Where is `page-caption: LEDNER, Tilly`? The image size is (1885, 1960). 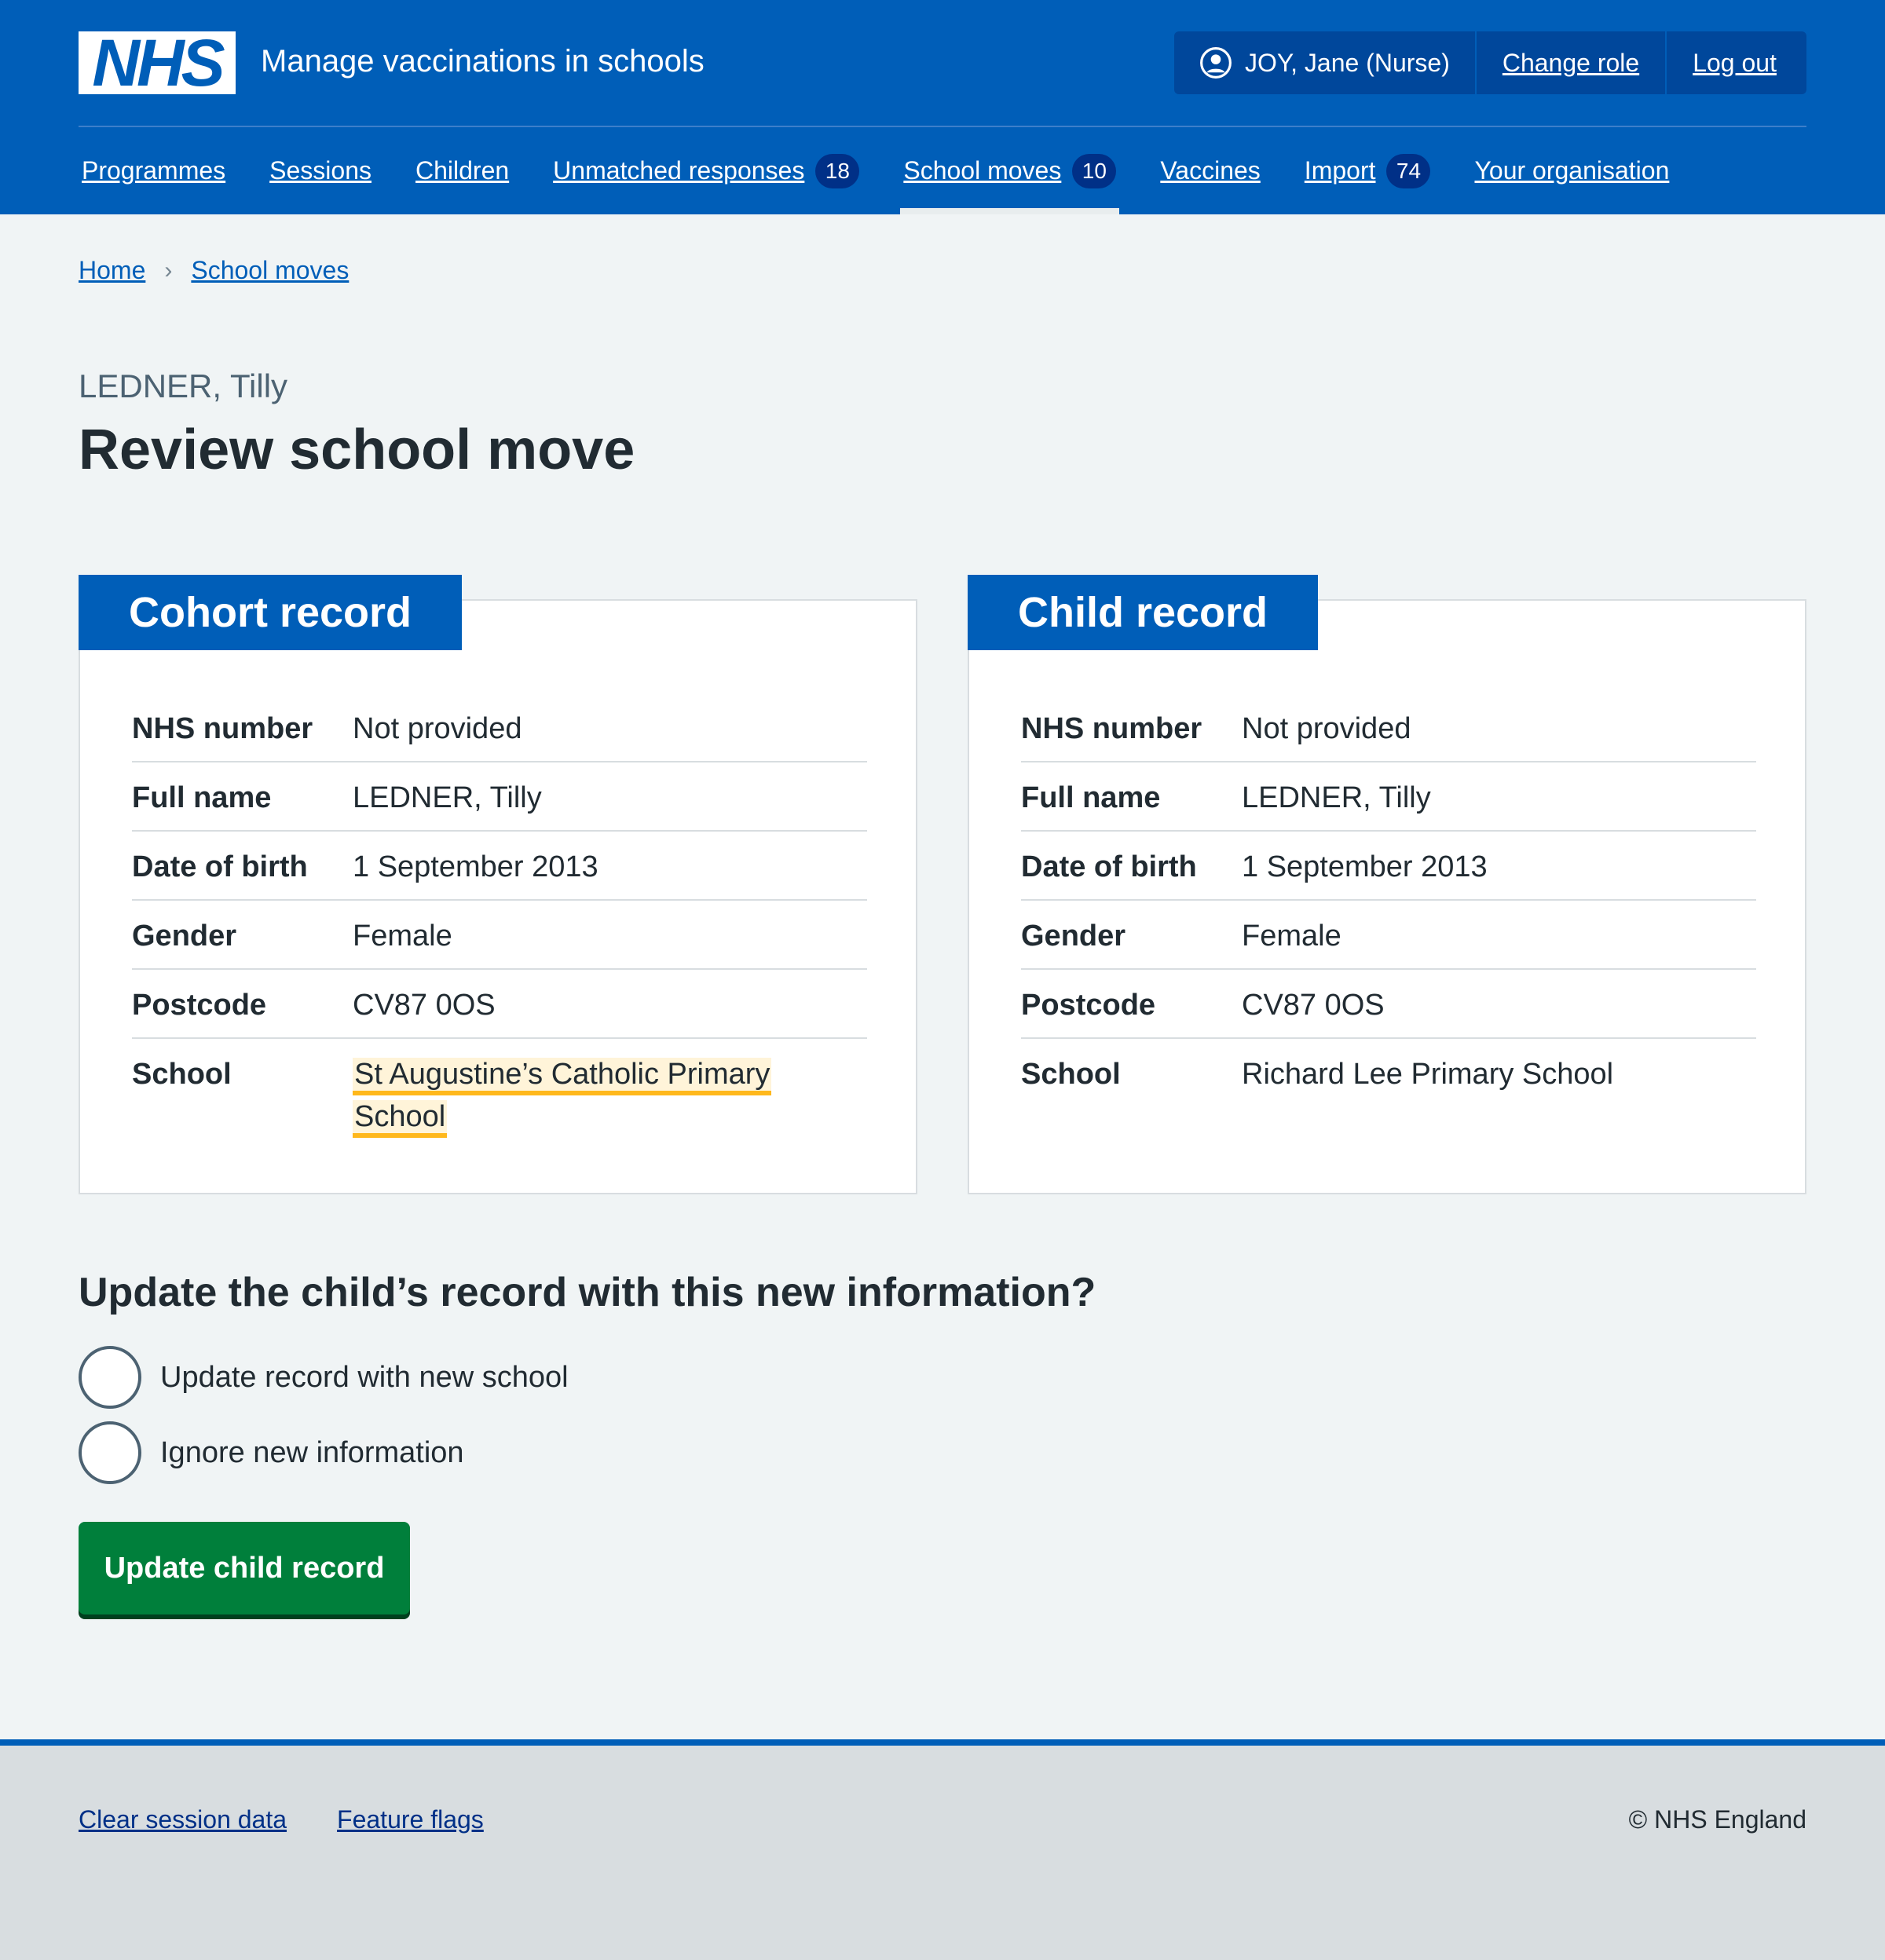 page-caption: LEDNER, Tilly is located at coordinates (183, 386).